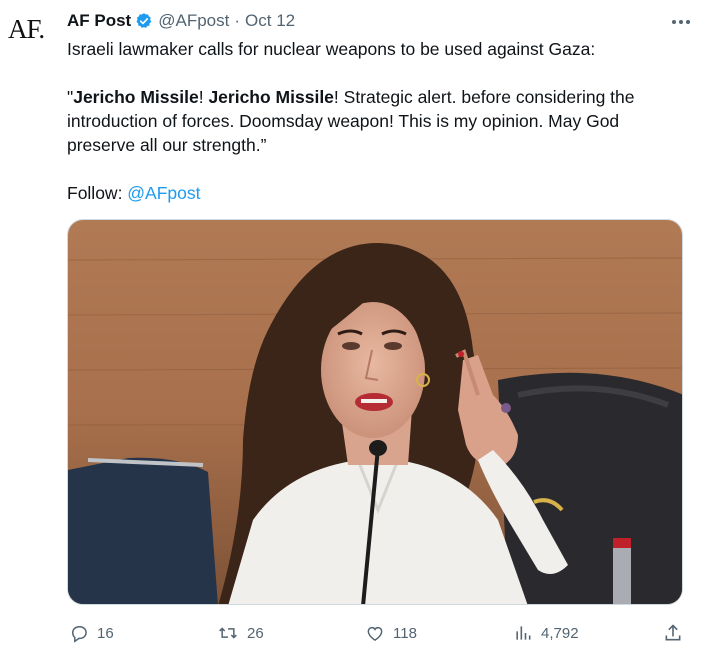 Image resolution: width=716 pixels, height=656 pixels. What do you see at coordinates (560, 633) in the screenshot?
I see `views-count: 4,792` at bounding box center [560, 633].